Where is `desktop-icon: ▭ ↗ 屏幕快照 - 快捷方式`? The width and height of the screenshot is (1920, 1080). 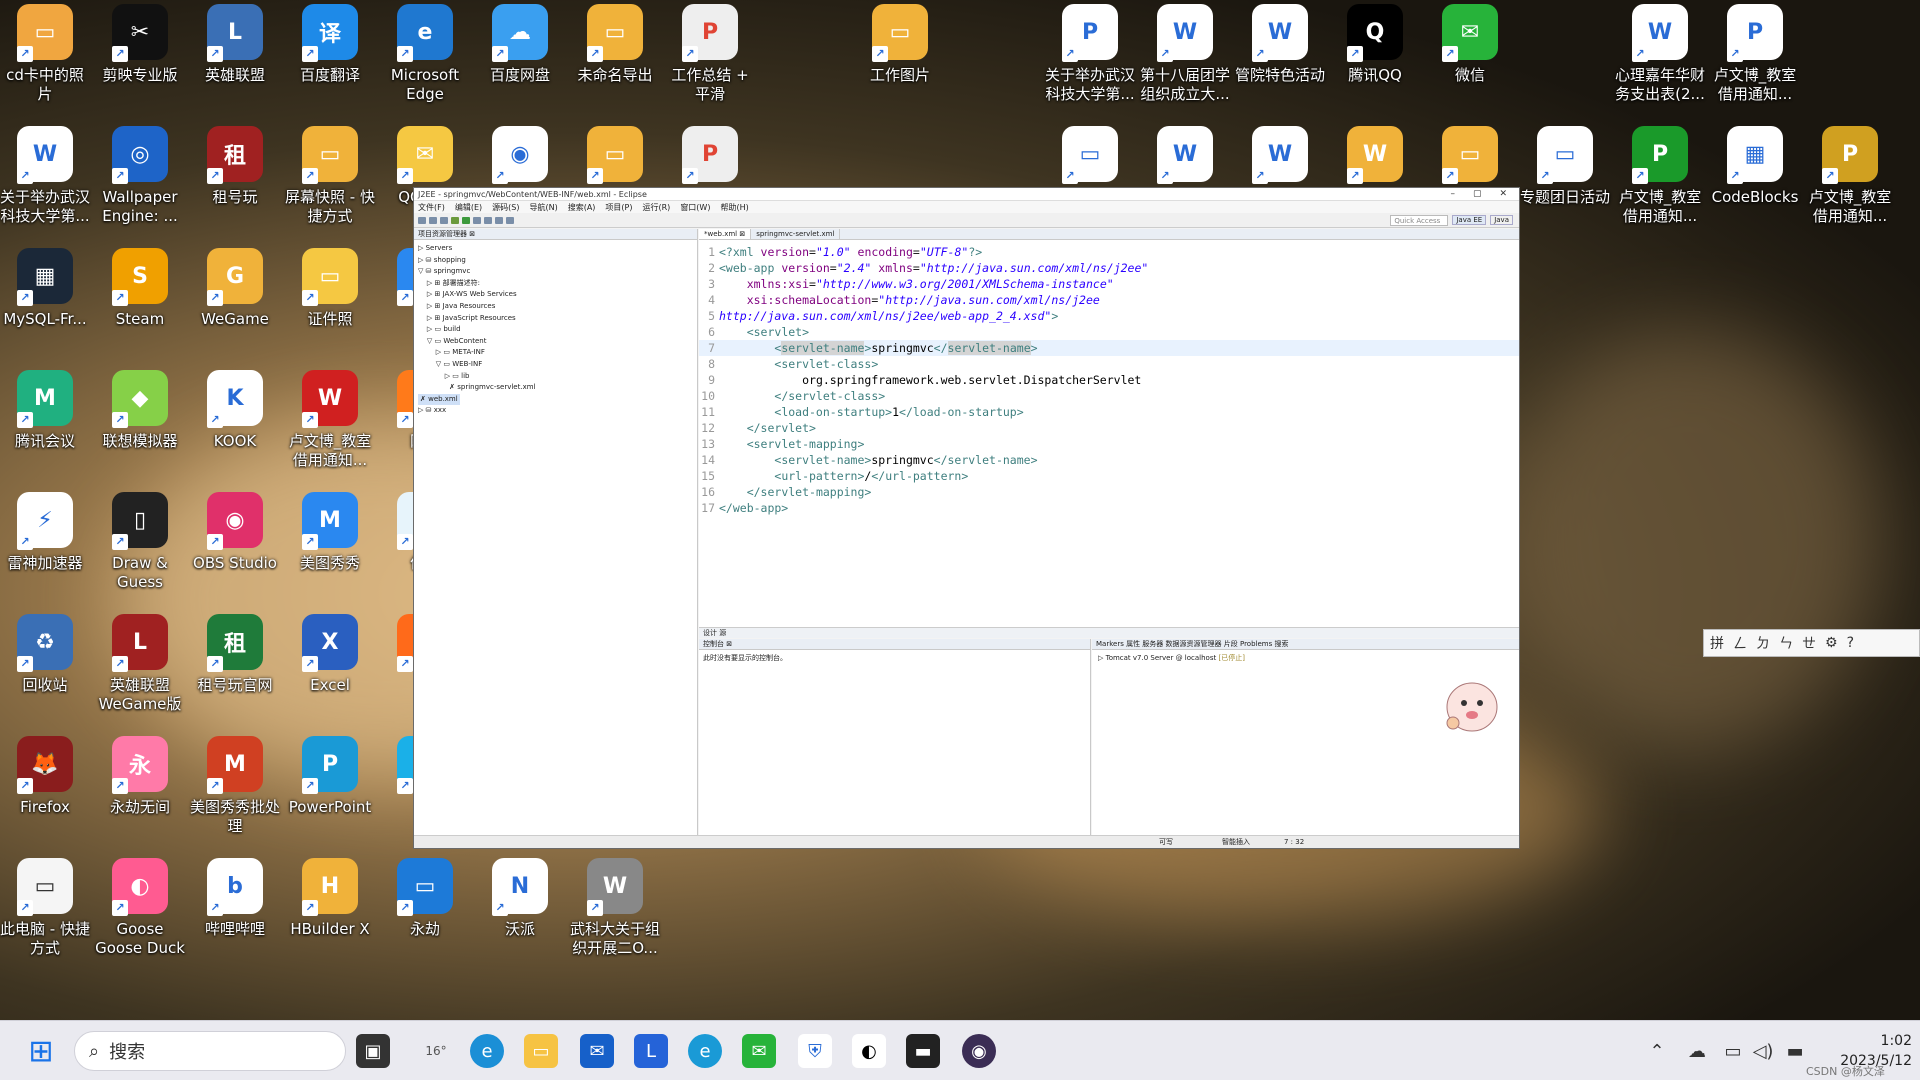 desktop-icon: ▭ ↗ 屏幕快照 - 快捷方式 is located at coordinates (330, 181).